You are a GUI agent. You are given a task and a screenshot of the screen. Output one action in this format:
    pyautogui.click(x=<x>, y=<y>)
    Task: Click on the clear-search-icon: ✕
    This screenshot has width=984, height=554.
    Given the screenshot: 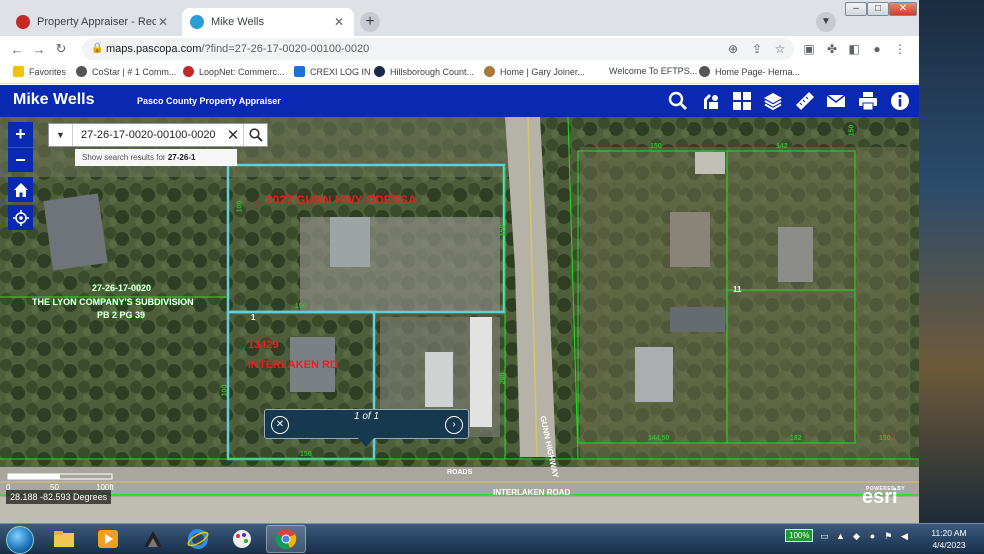 What is the action you would take?
    pyautogui.click(x=233, y=135)
    